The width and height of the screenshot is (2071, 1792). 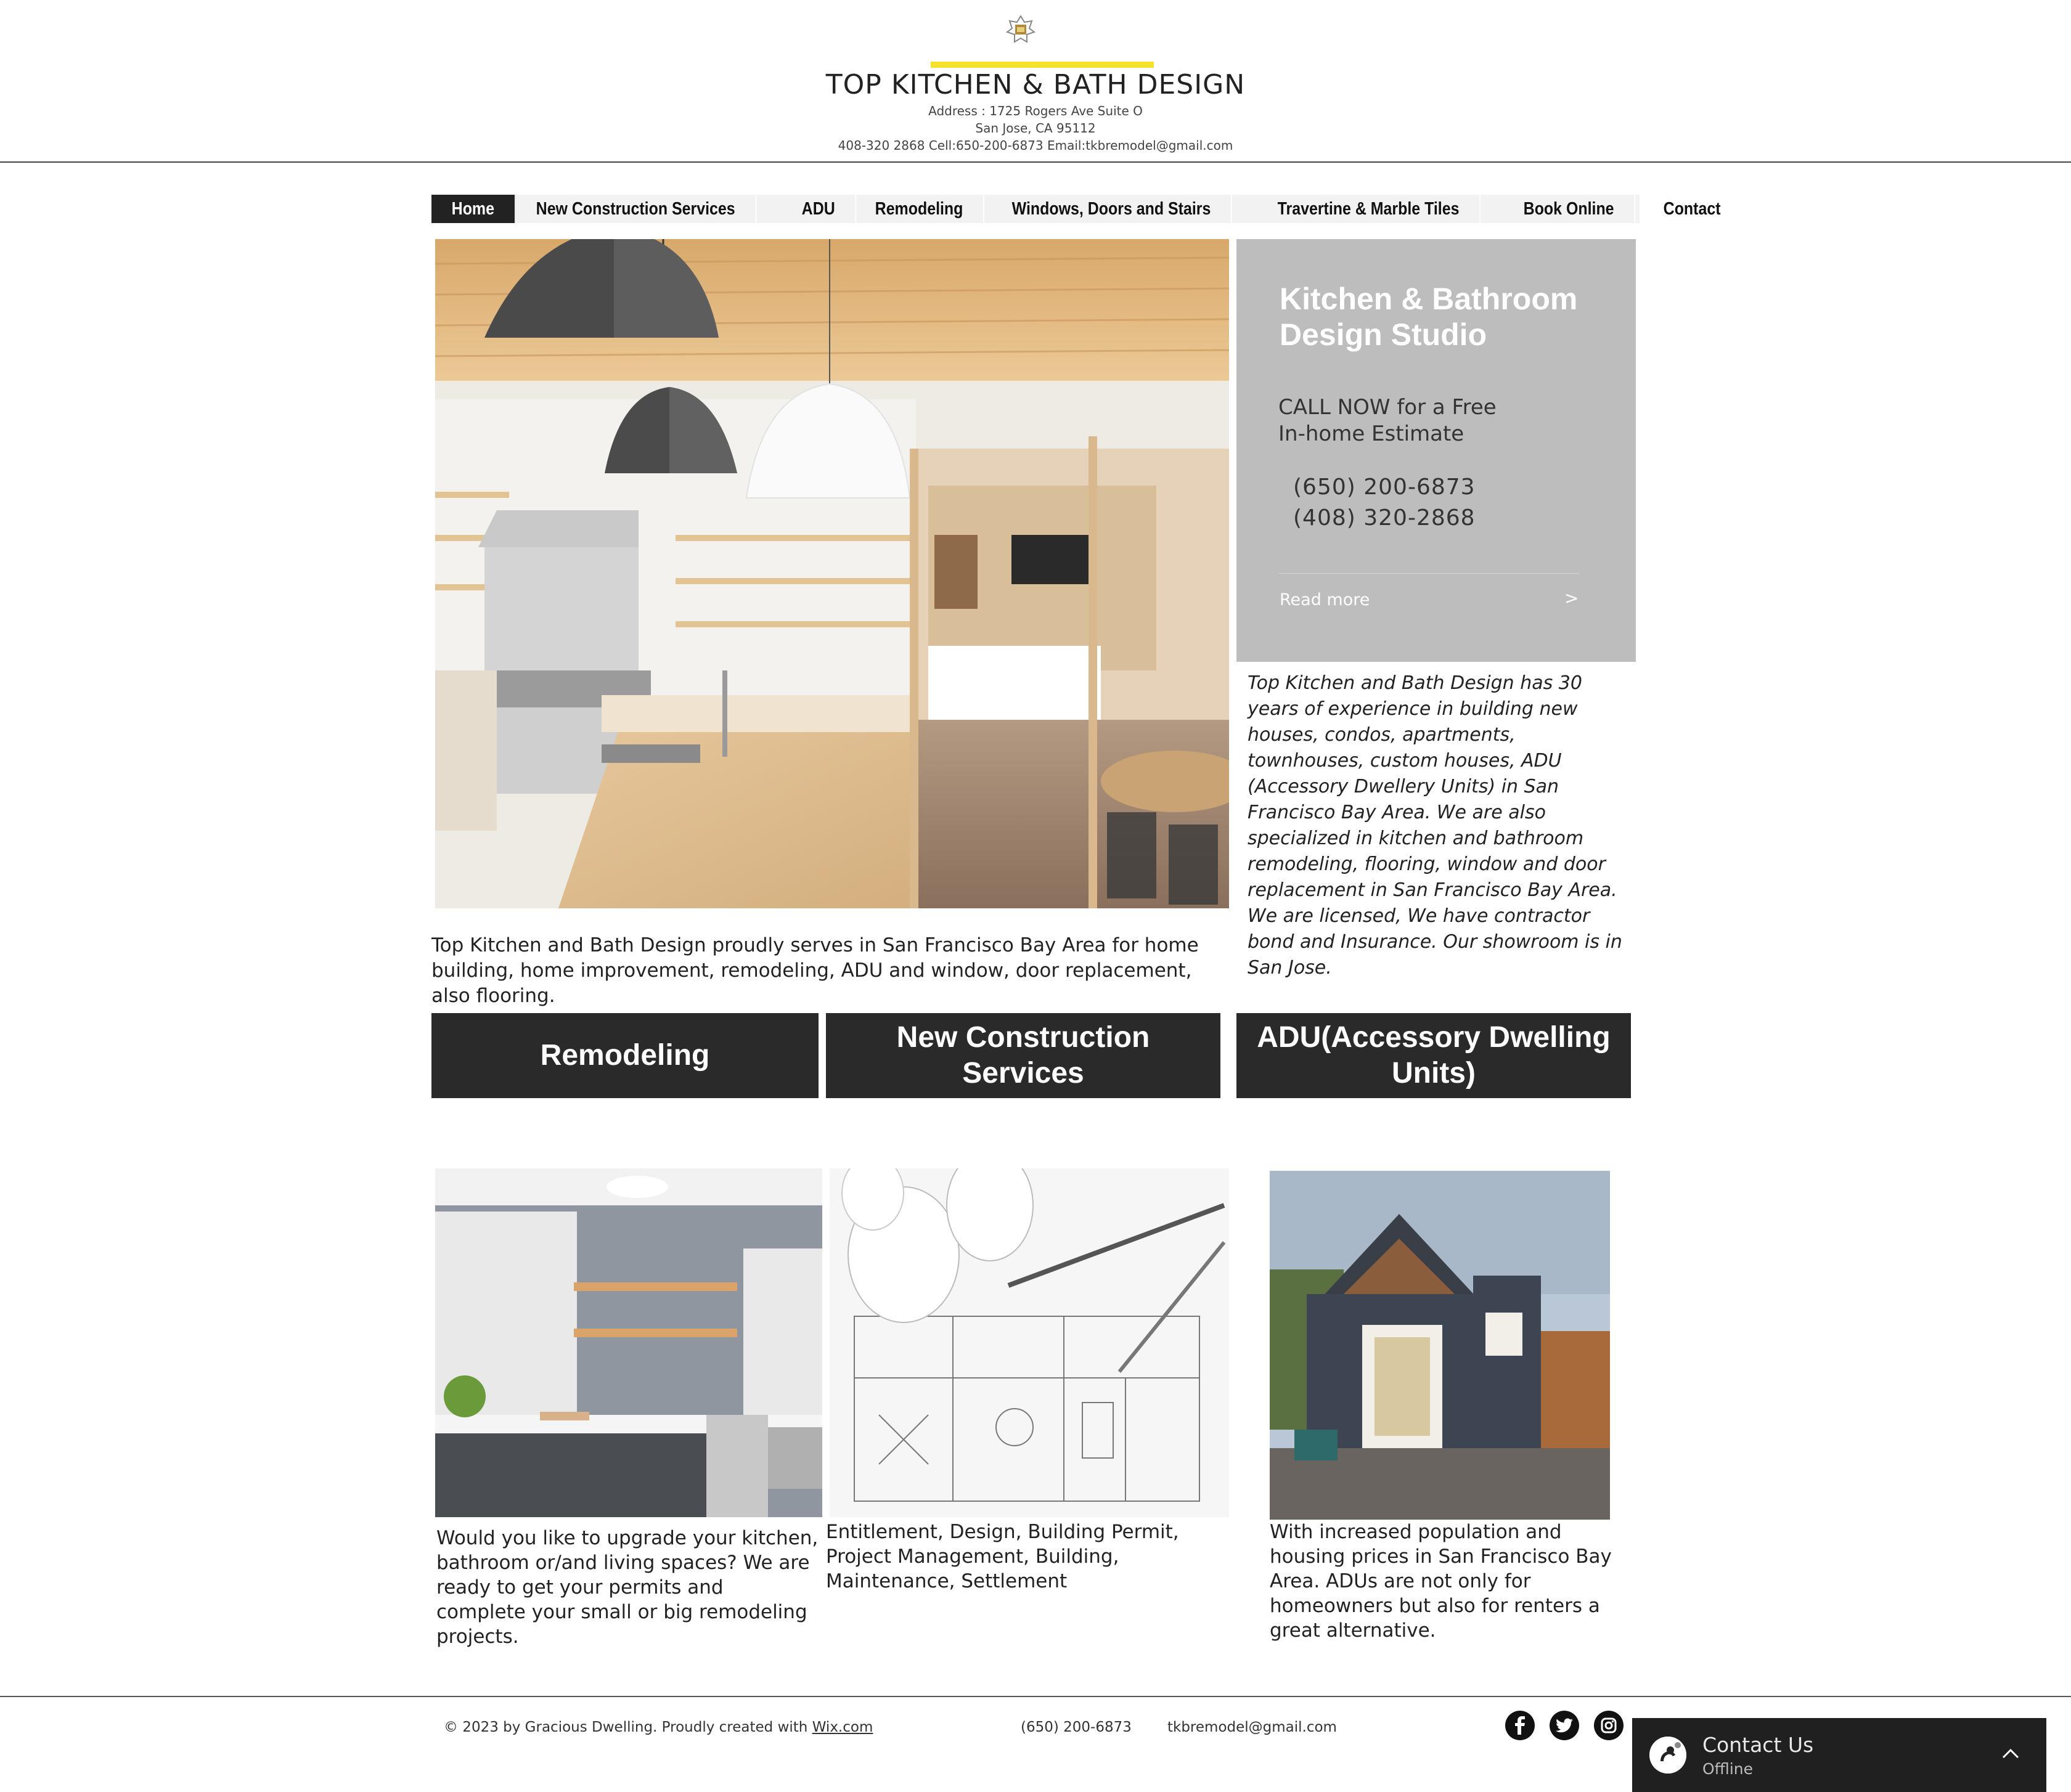 What do you see at coordinates (842, 1727) in the screenshot?
I see `wix-link: Wix.com` at bounding box center [842, 1727].